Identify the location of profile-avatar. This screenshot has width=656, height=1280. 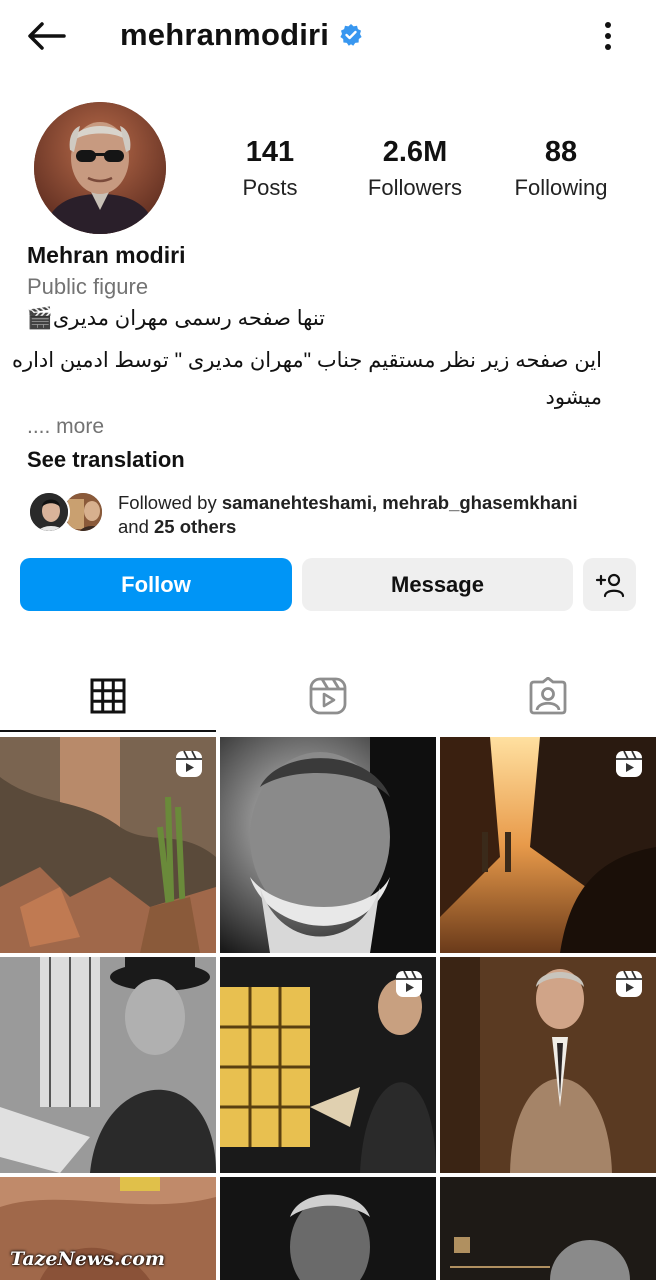
(100, 168).